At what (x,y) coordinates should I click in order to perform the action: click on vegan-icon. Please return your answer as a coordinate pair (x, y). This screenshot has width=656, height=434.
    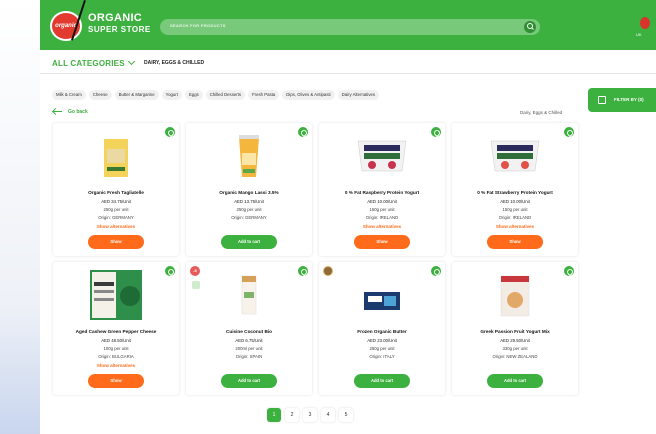
    Looking at the image, I should click on (196, 285).